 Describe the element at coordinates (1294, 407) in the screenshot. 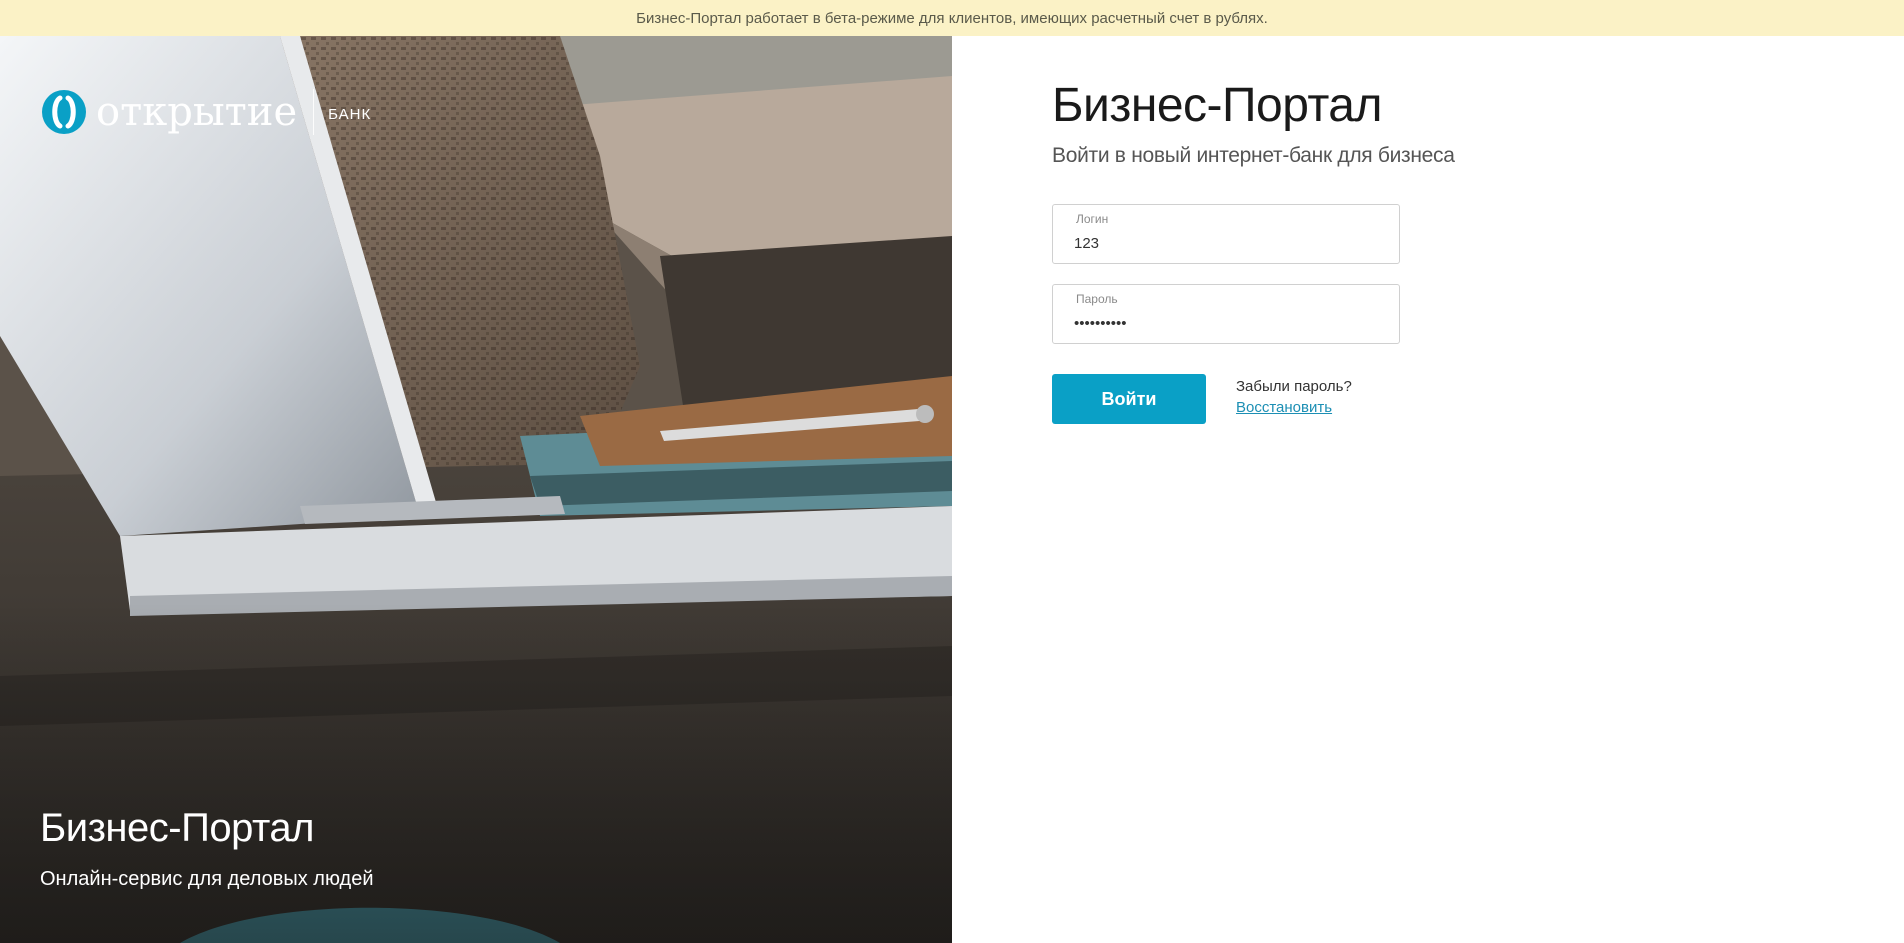

I see `recover-password-link: Восстановить` at that location.